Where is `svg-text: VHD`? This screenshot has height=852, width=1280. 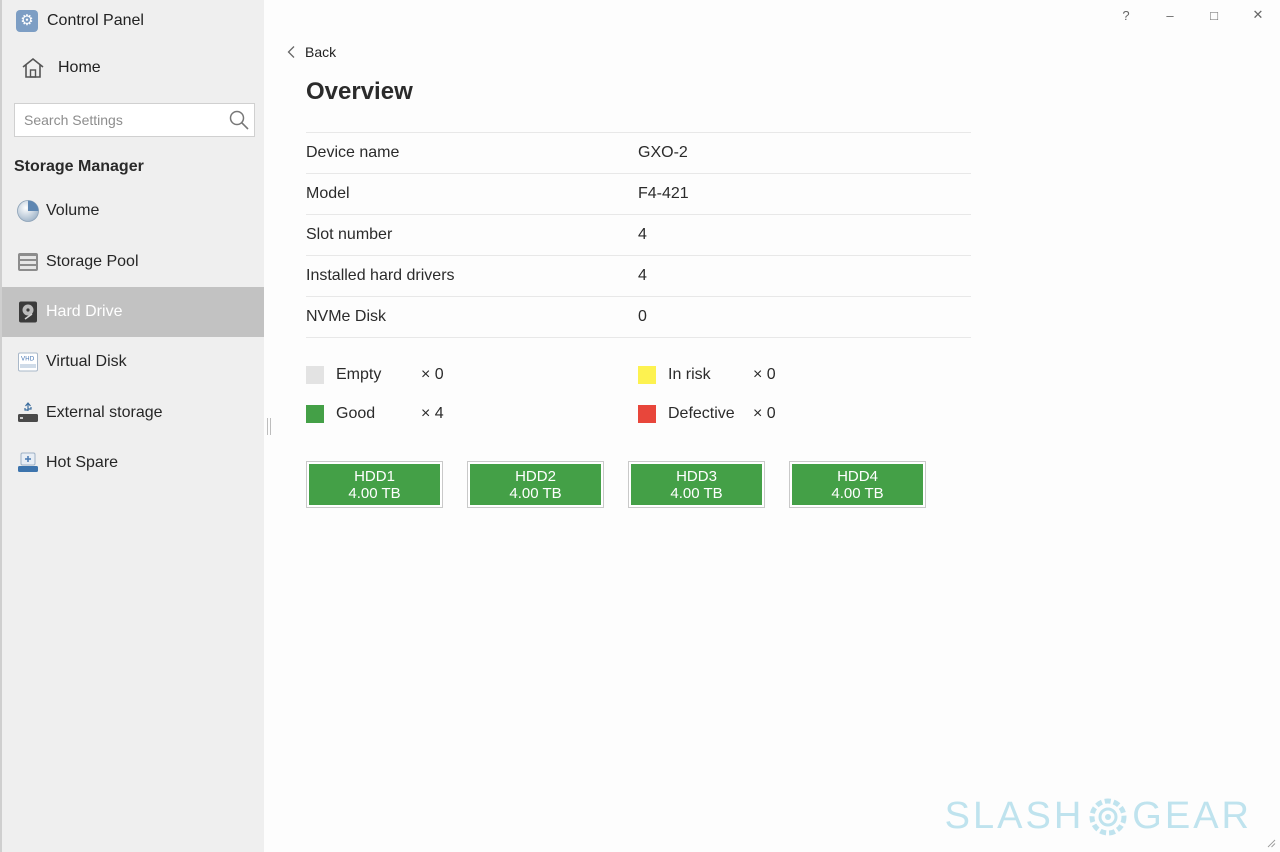
svg-text: VHD is located at coordinates (28, 359).